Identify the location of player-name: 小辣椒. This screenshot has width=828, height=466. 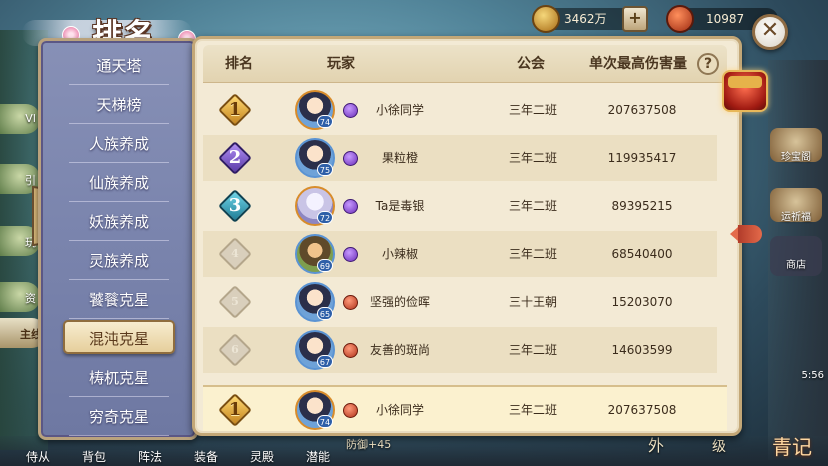
(399, 254).